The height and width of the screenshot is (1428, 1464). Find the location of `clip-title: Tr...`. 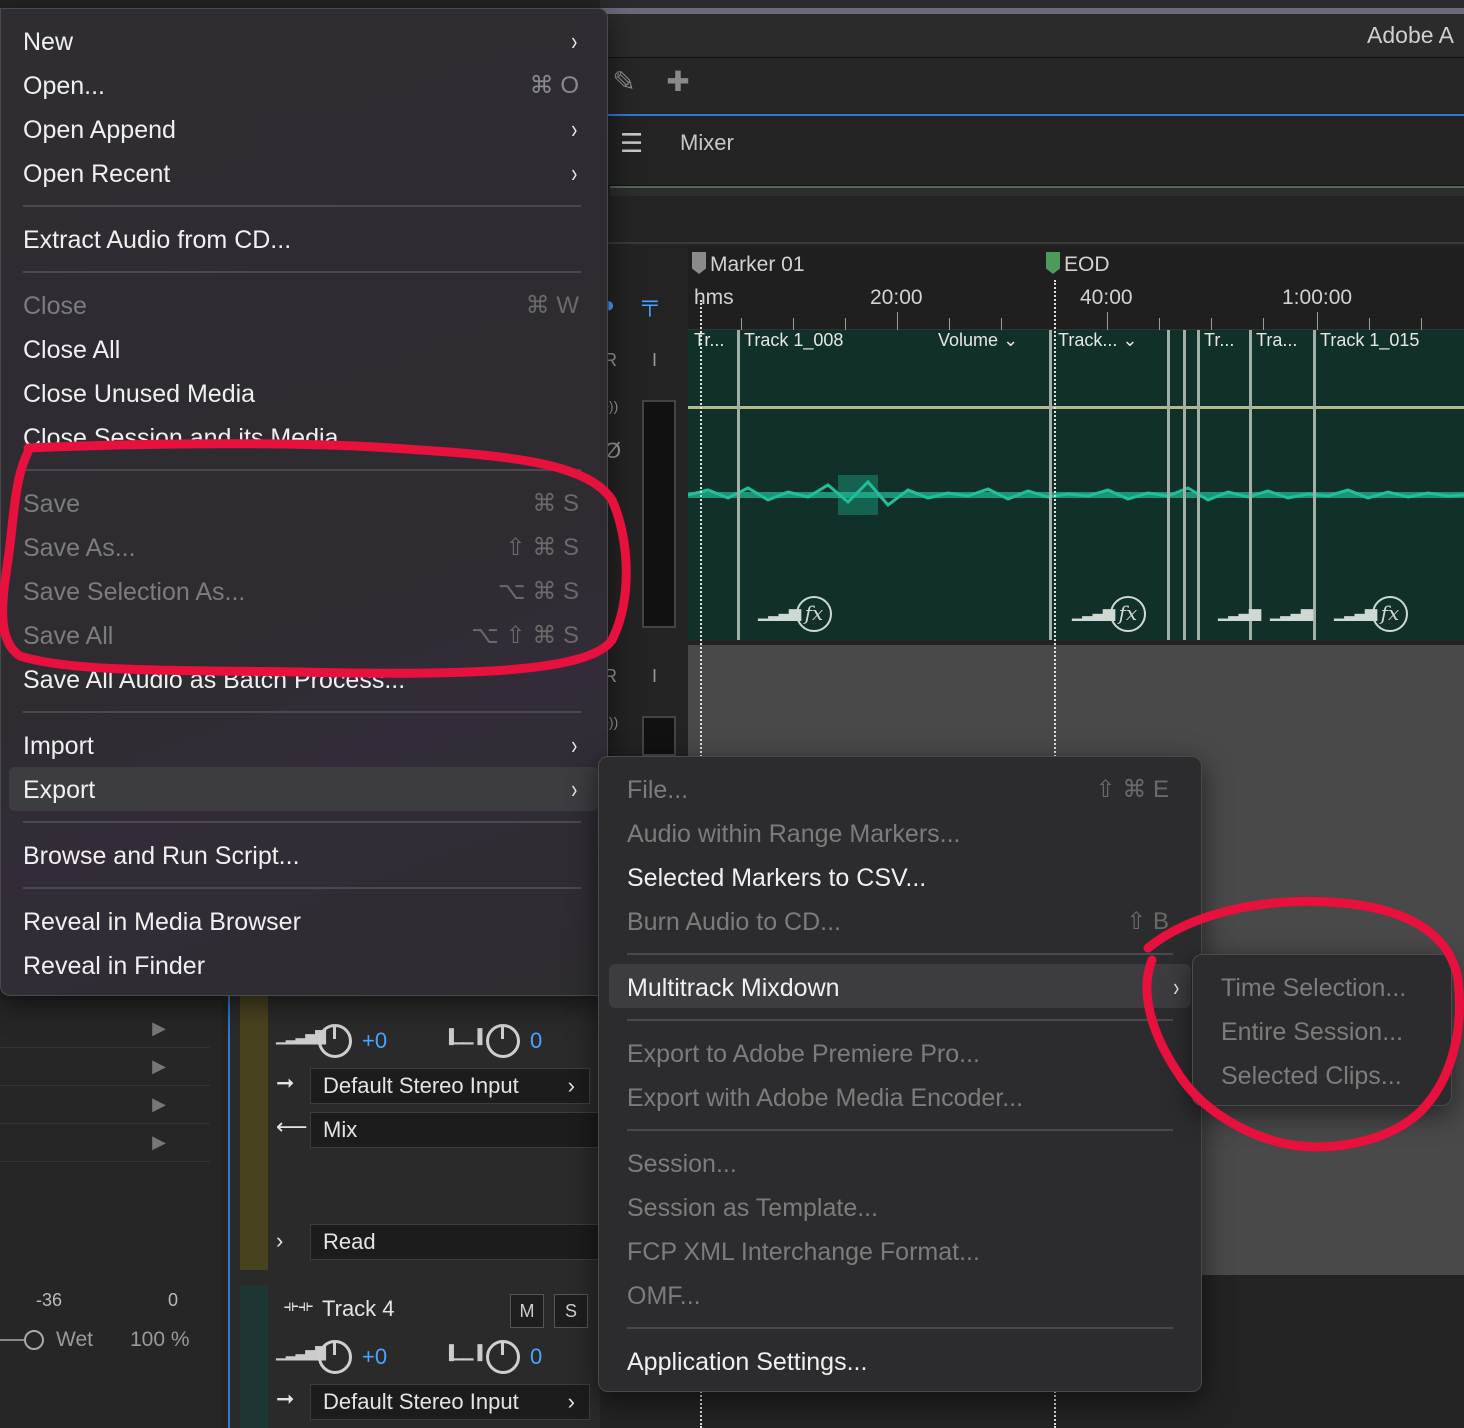

clip-title: Tr... is located at coordinates (1225, 344).